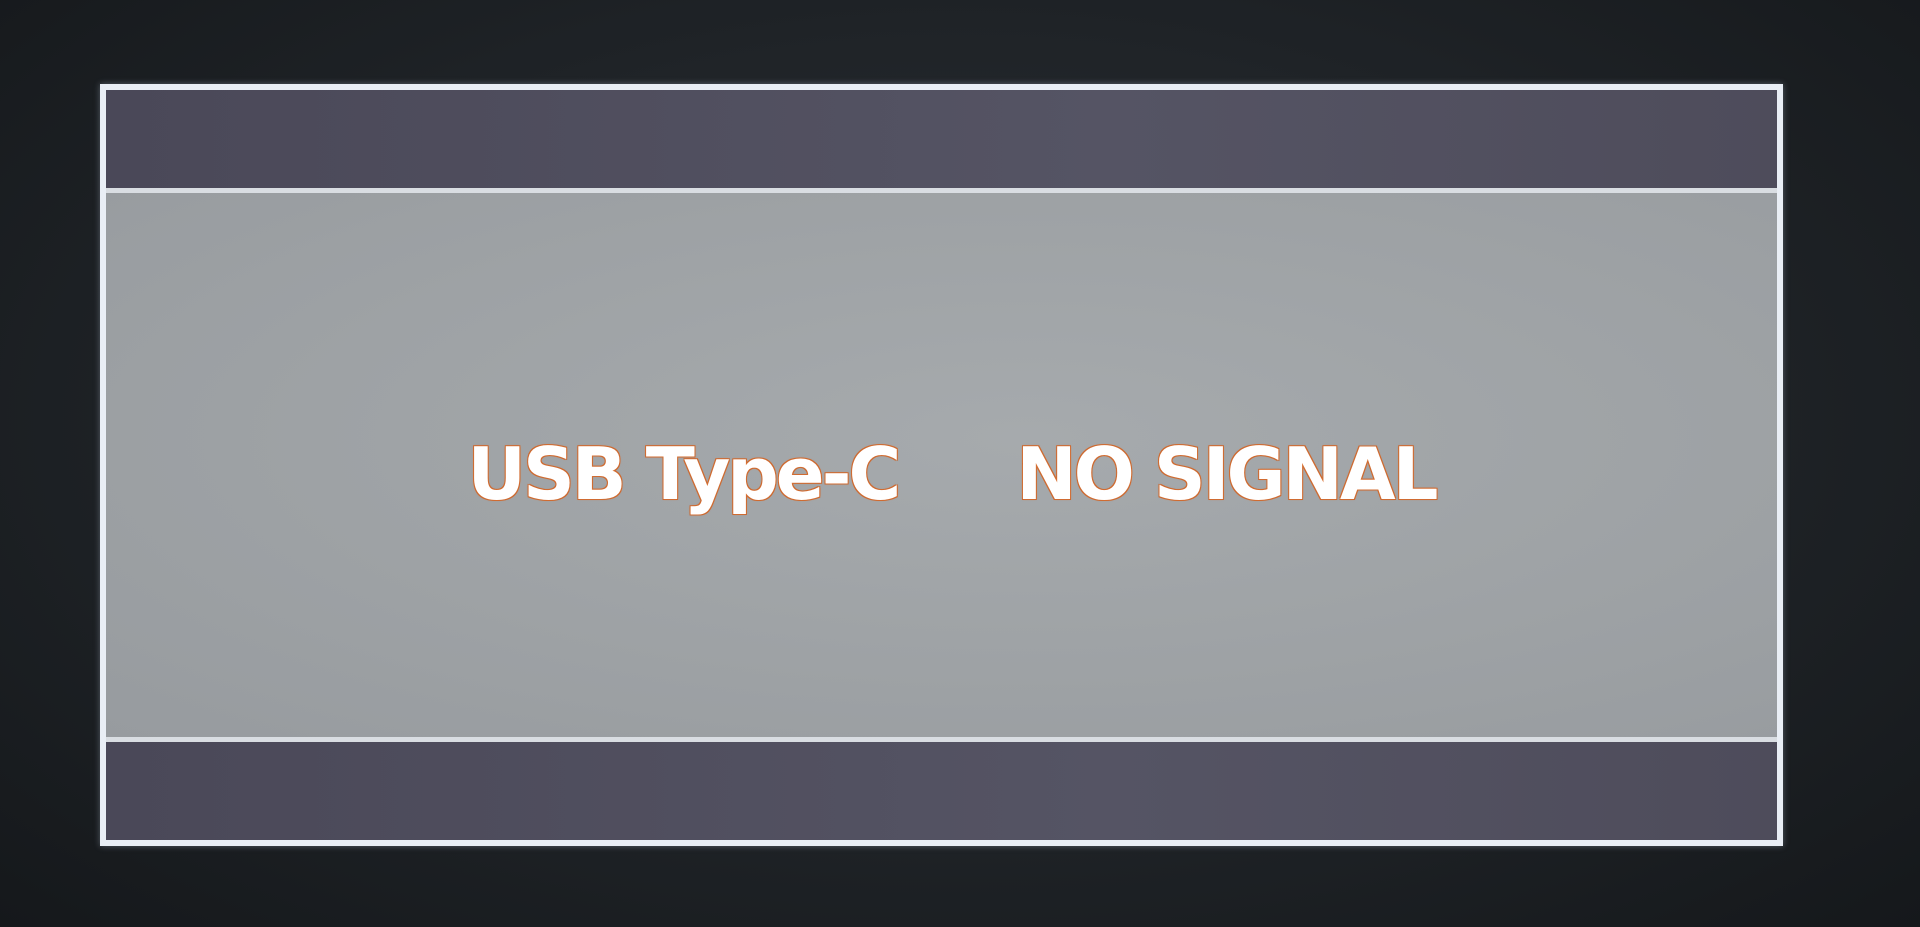  What do you see at coordinates (952, 474) in the screenshot?
I see `osd-message-row: USB Type-C NO SIGNAL` at bounding box center [952, 474].